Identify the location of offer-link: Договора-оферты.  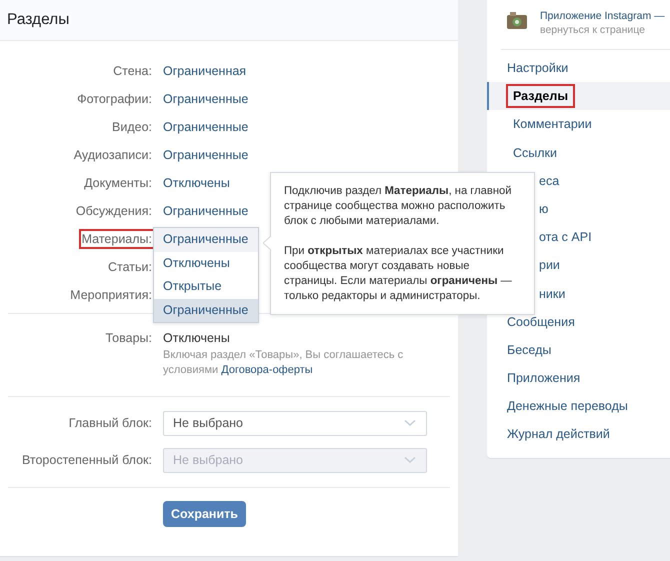
(267, 370).